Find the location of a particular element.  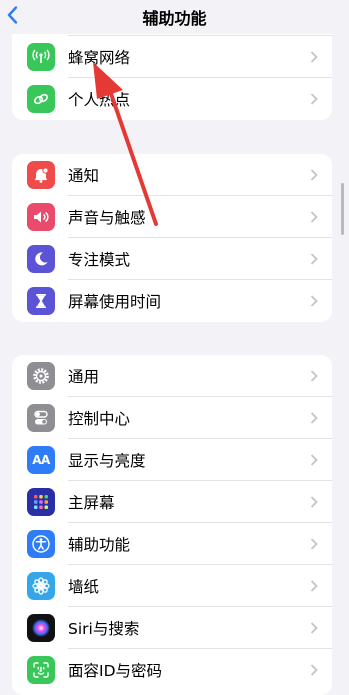

settings-row-label: 显示与亮度 is located at coordinates (107, 461).